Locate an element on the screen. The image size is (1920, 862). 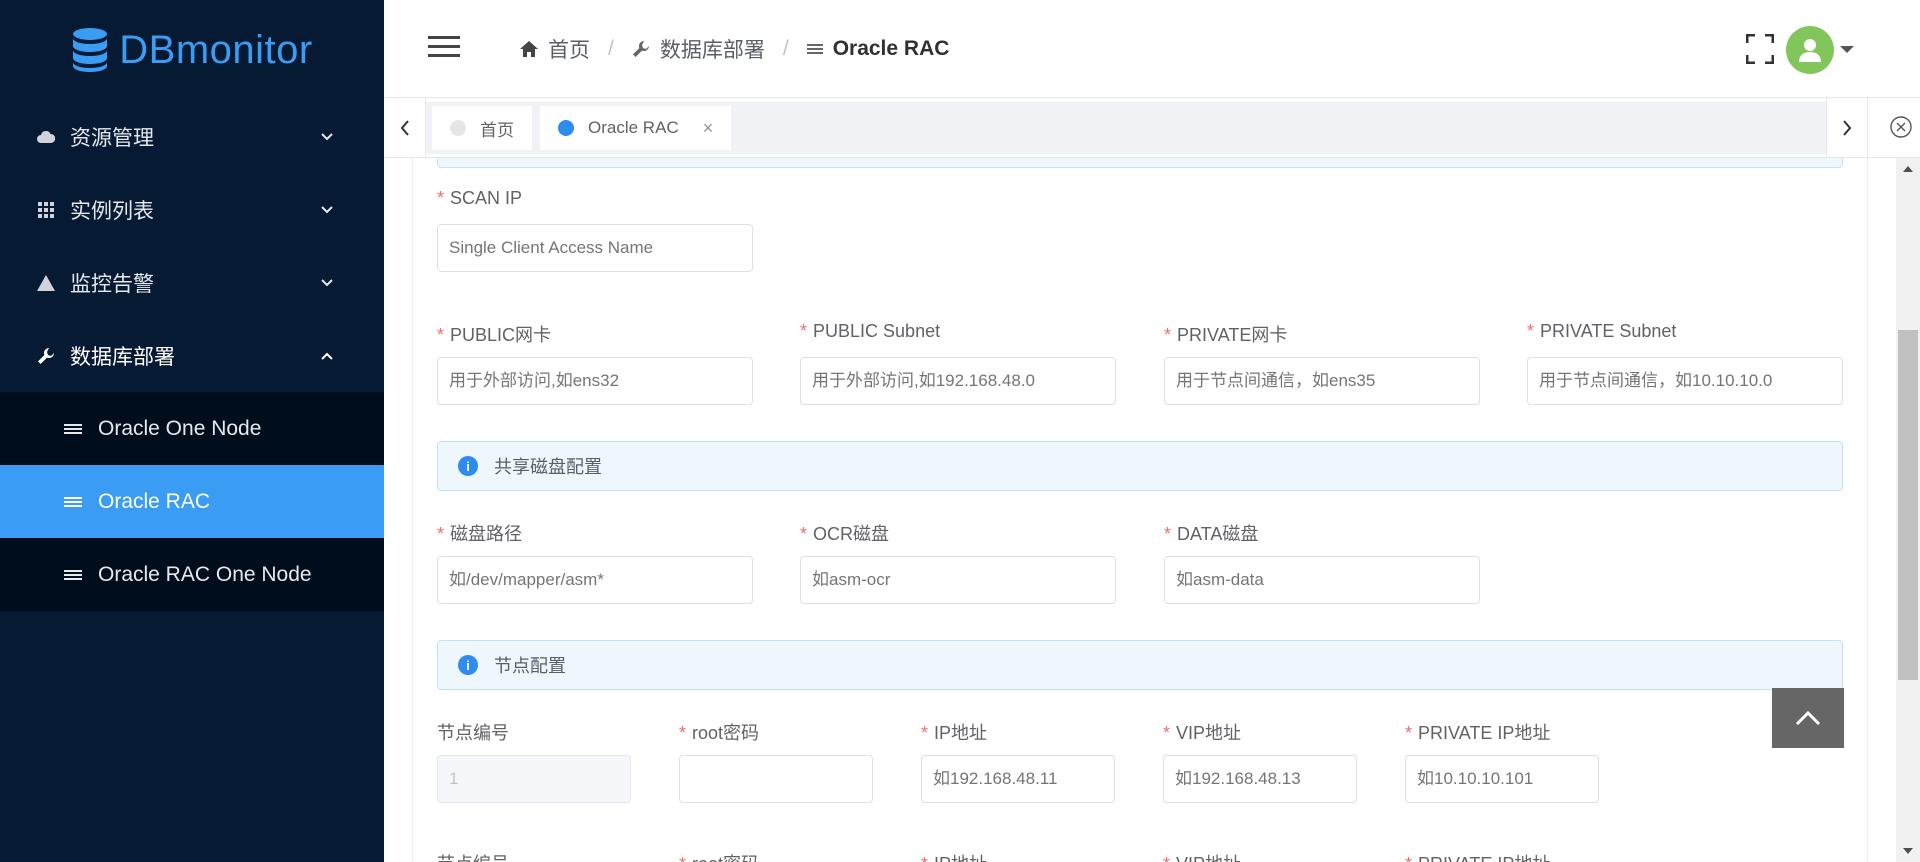
tab-label: 首页 is located at coordinates (497, 130).